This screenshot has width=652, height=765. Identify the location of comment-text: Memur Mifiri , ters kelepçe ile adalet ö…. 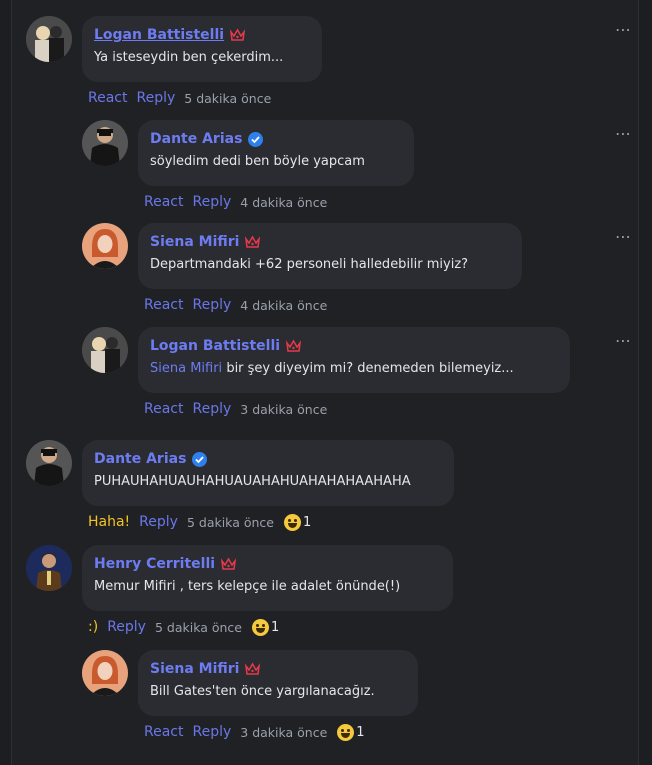
(247, 586).